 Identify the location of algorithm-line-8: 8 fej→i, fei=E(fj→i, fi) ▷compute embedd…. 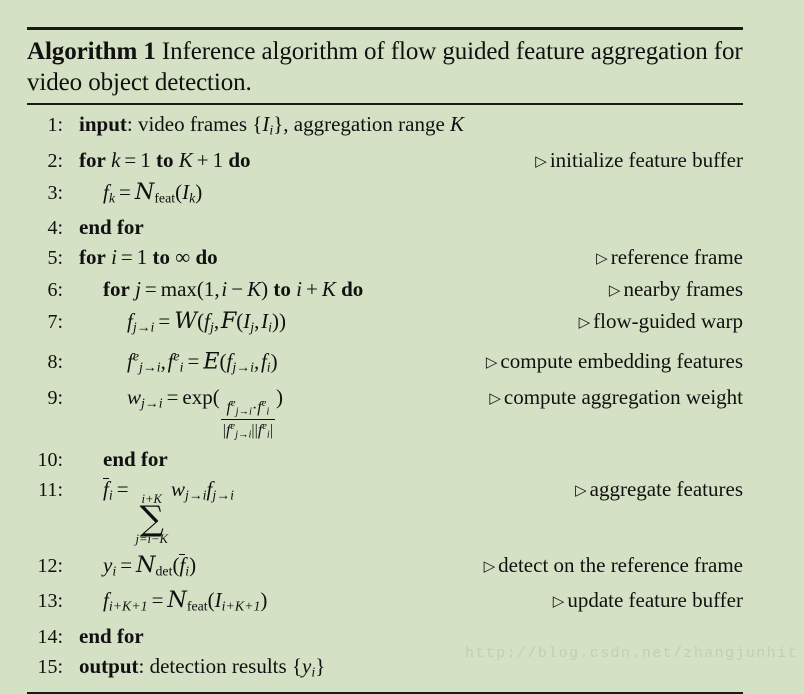
(385, 362).